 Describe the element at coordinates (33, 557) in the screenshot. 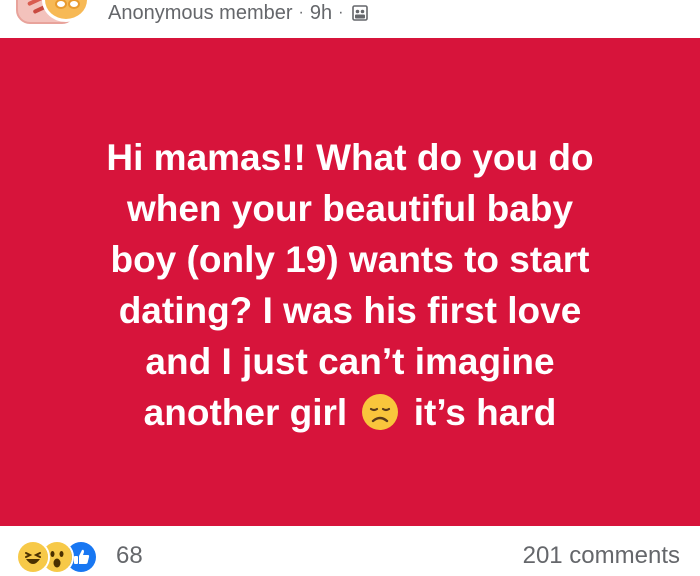

I see `haha-reaction-icon` at that location.